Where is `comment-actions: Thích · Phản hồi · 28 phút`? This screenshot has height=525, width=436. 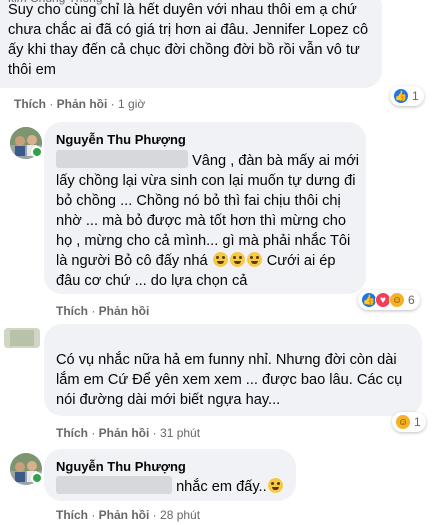
comment-actions: Thích · Phản hồi · 28 phút is located at coordinates (128, 515).